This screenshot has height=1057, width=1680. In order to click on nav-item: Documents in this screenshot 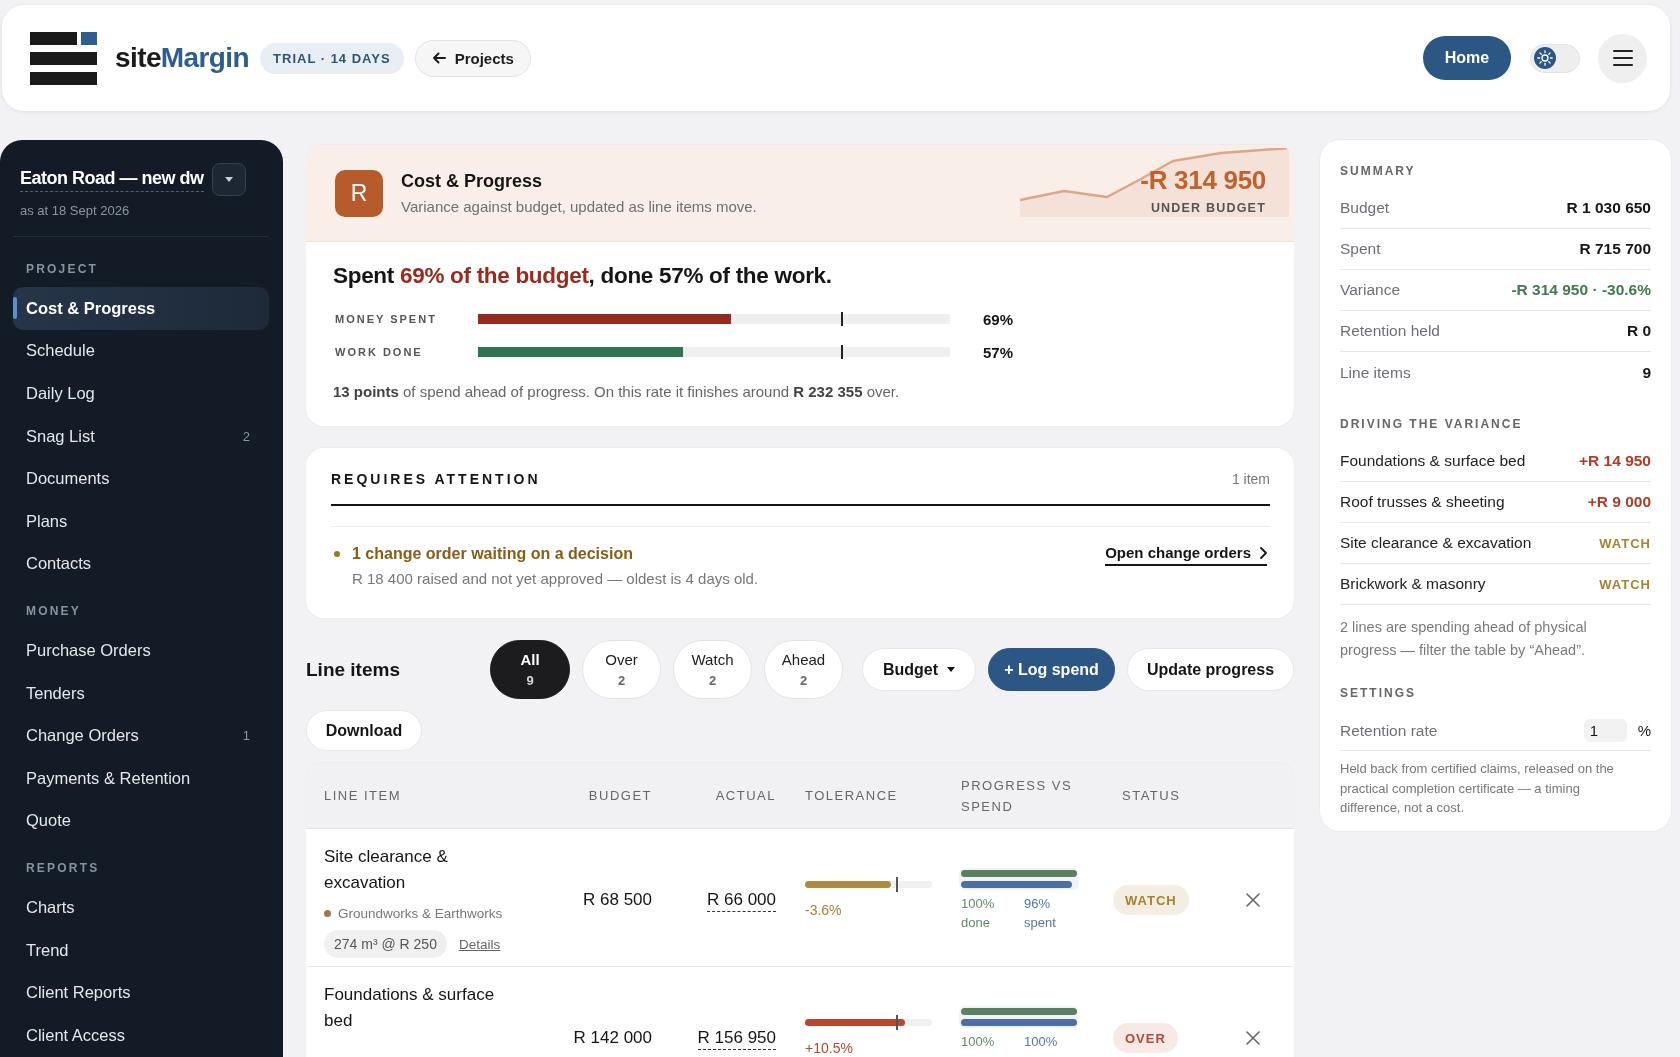, I will do `click(141, 478)`.